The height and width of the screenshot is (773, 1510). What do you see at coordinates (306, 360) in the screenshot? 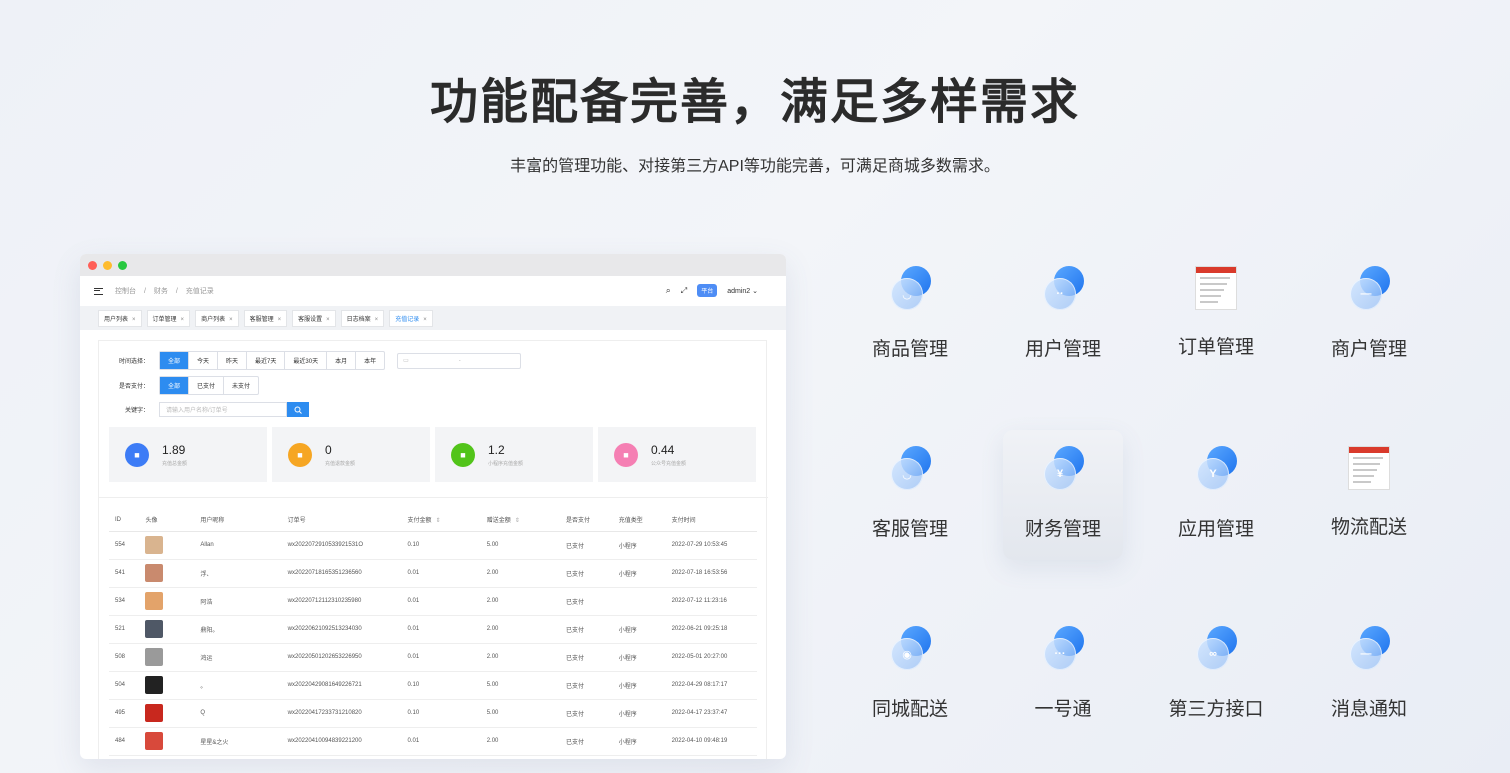
I see `filter-option: 最近30天` at bounding box center [306, 360].